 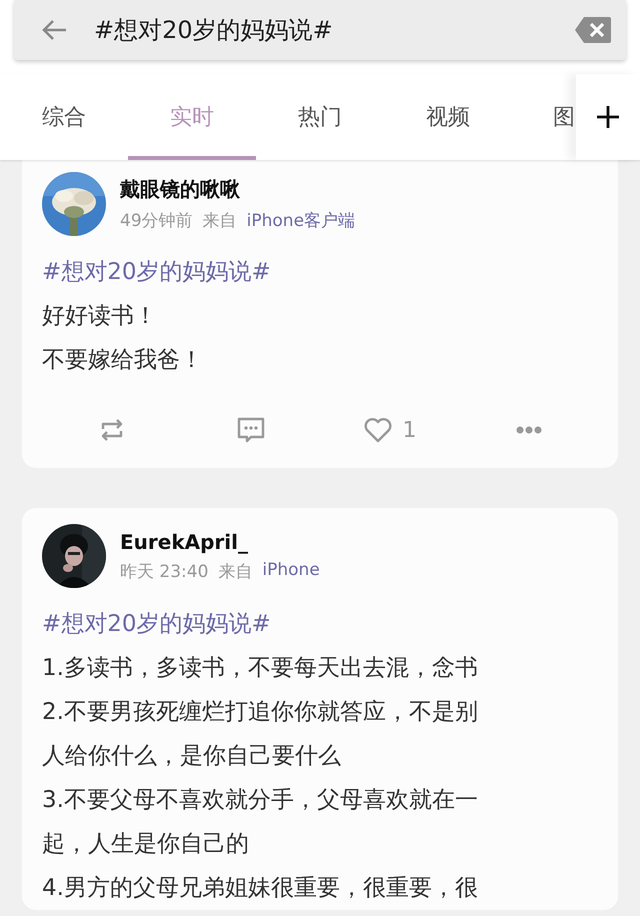 What do you see at coordinates (156, 221) in the screenshot?
I see `post-time: 49分钟前` at bounding box center [156, 221].